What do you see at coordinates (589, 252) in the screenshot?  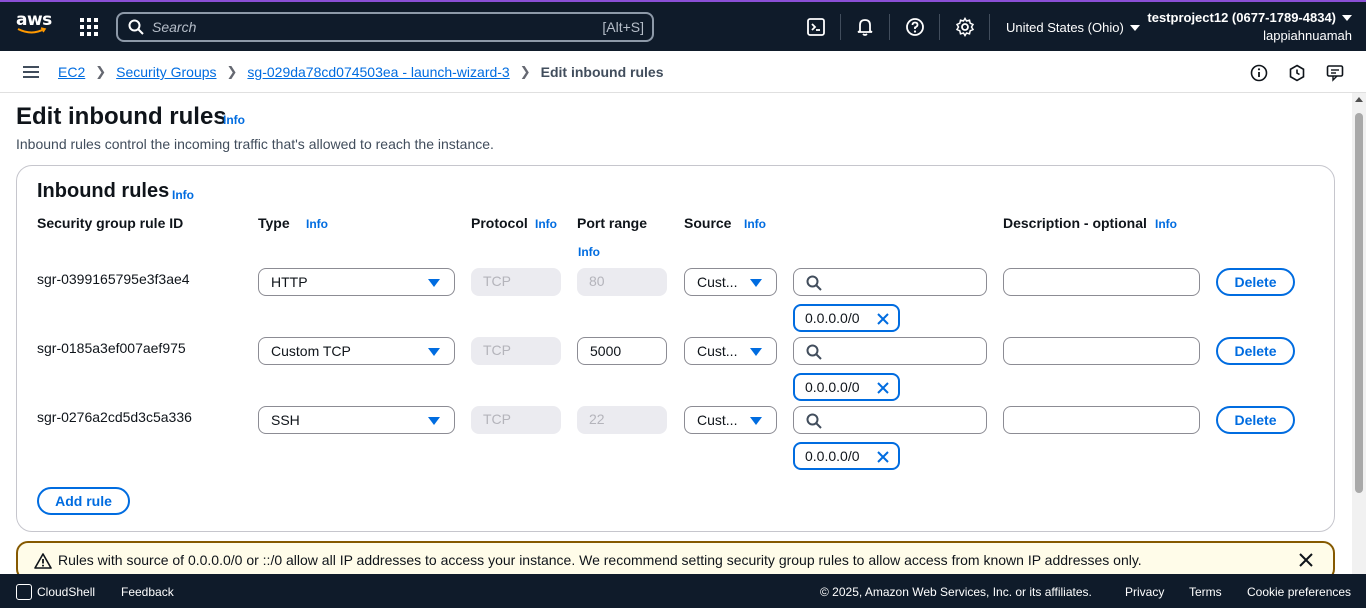 I see `port-range-info-link: Info` at bounding box center [589, 252].